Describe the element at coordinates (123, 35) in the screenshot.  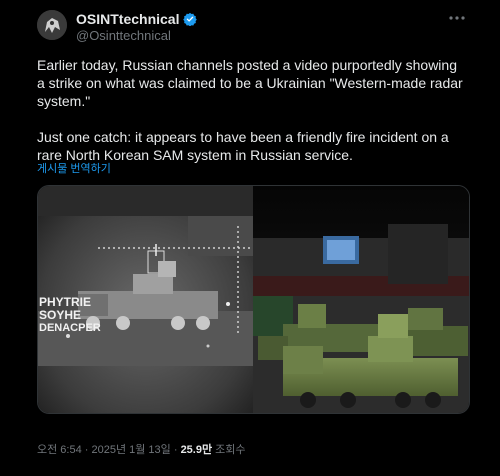
I see `author-handle: @Osinttechnical` at that location.